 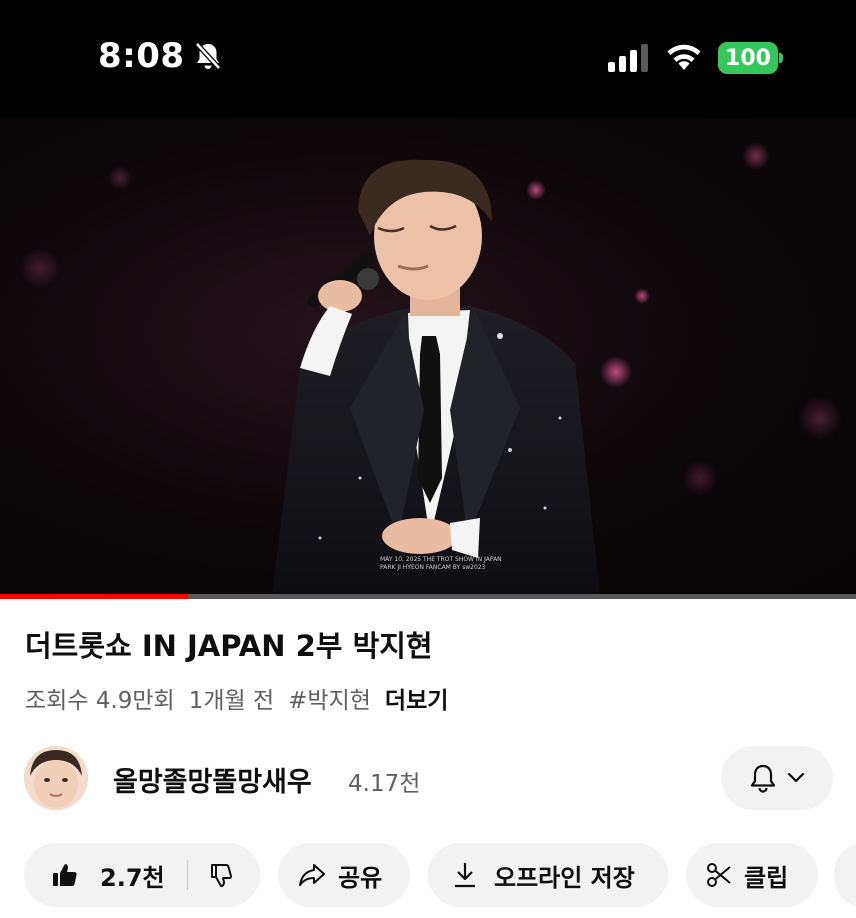 I want to click on action-bar: 2.7천 공유 오프라인 저장 클립, so click(x=428, y=875).